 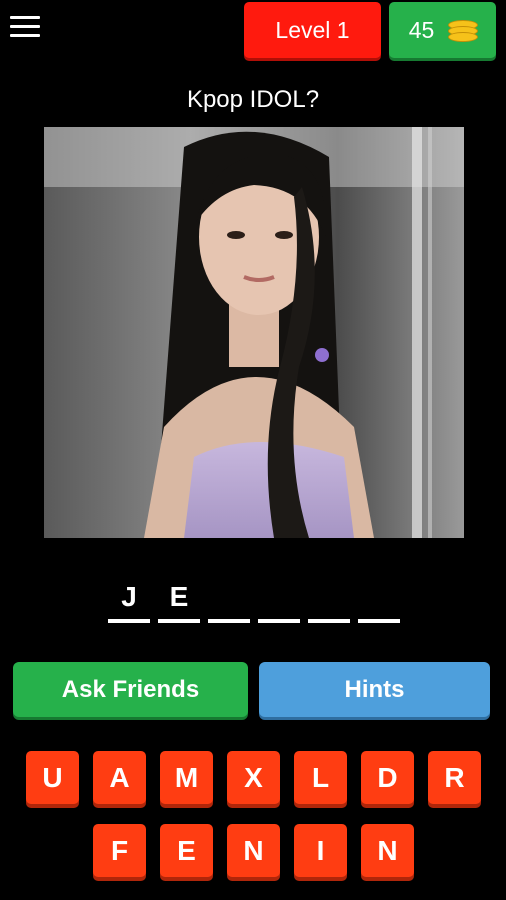 I want to click on hints-button: Hints, so click(x=374, y=689).